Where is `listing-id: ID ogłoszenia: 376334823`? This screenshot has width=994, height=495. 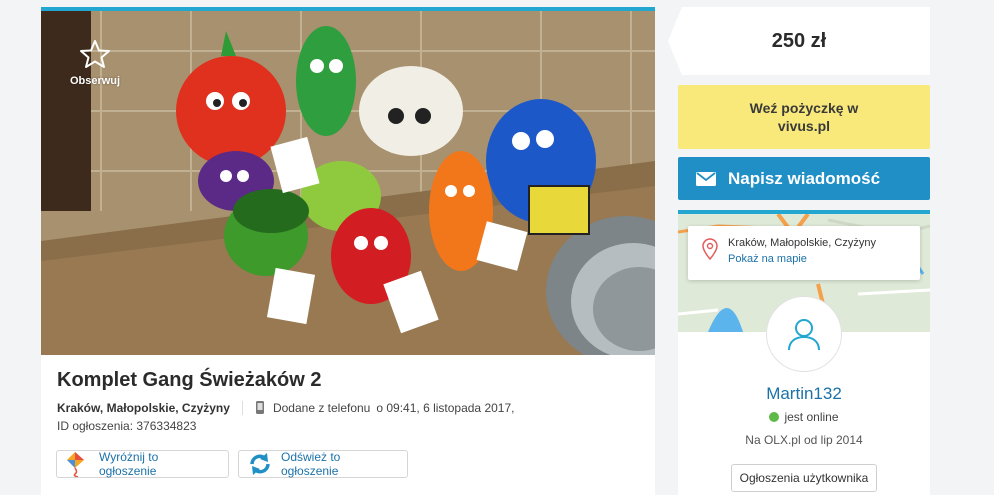
listing-id: ID ogłoszenia: 376334823 is located at coordinates (127, 426).